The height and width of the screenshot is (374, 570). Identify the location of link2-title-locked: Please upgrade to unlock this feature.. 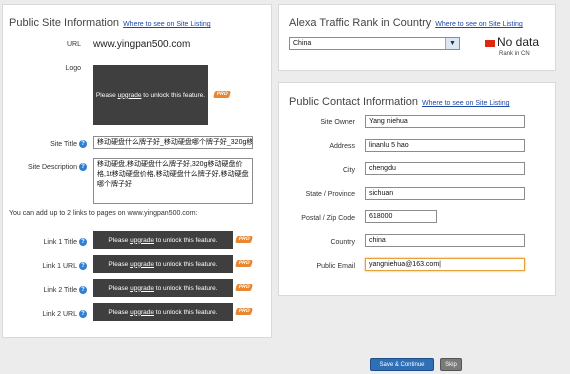
(163, 288).